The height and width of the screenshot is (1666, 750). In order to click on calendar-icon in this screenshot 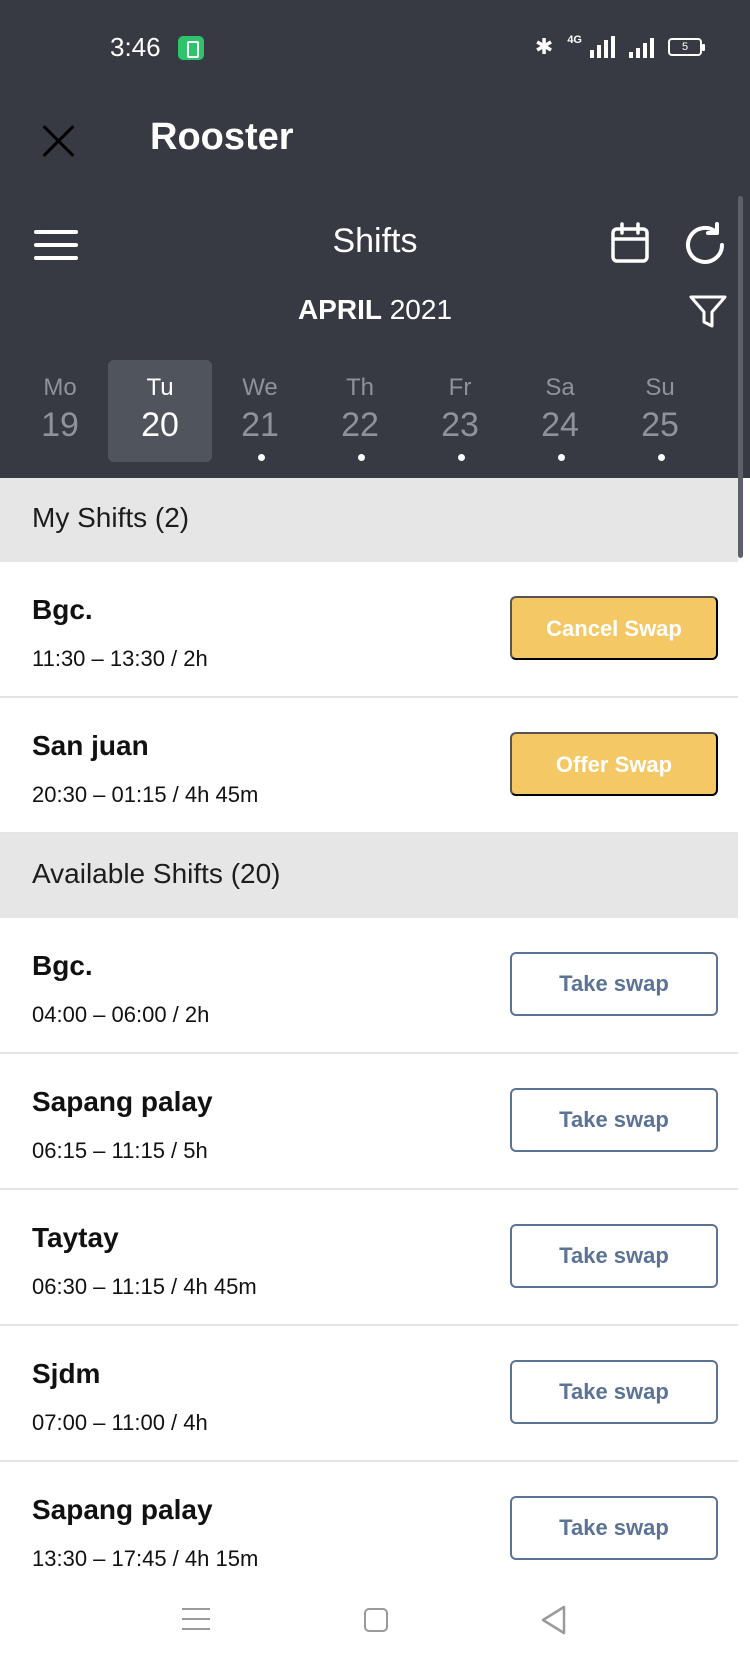, I will do `click(630, 243)`.